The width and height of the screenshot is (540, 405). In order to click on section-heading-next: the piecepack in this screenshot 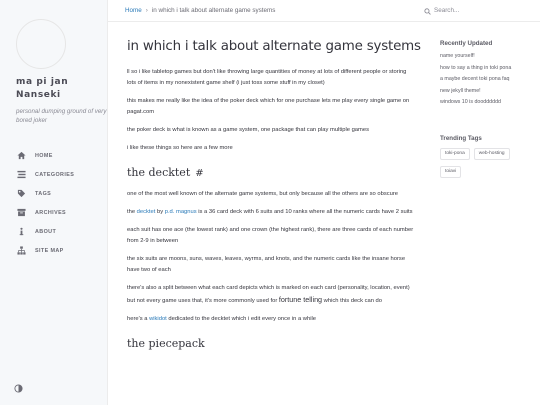, I will do `click(166, 343)`.